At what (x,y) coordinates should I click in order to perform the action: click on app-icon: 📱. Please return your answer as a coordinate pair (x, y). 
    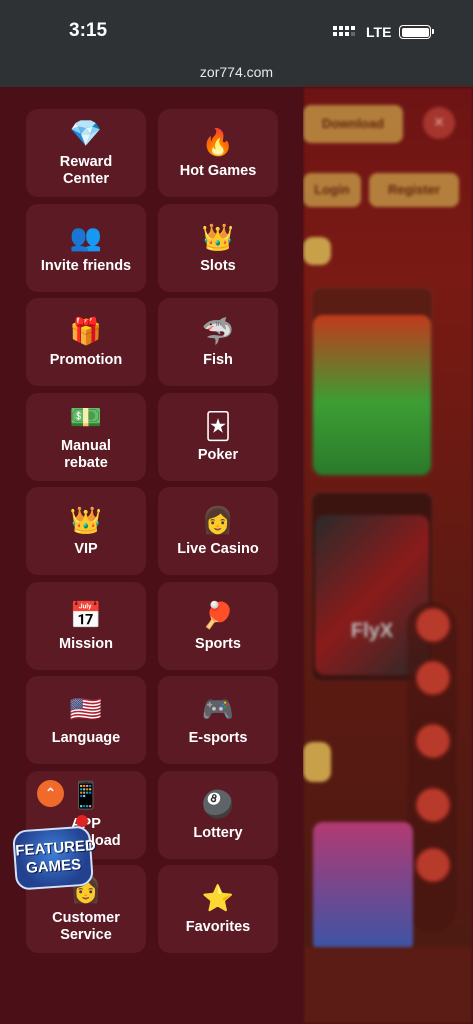
    Looking at the image, I should click on (86, 795).